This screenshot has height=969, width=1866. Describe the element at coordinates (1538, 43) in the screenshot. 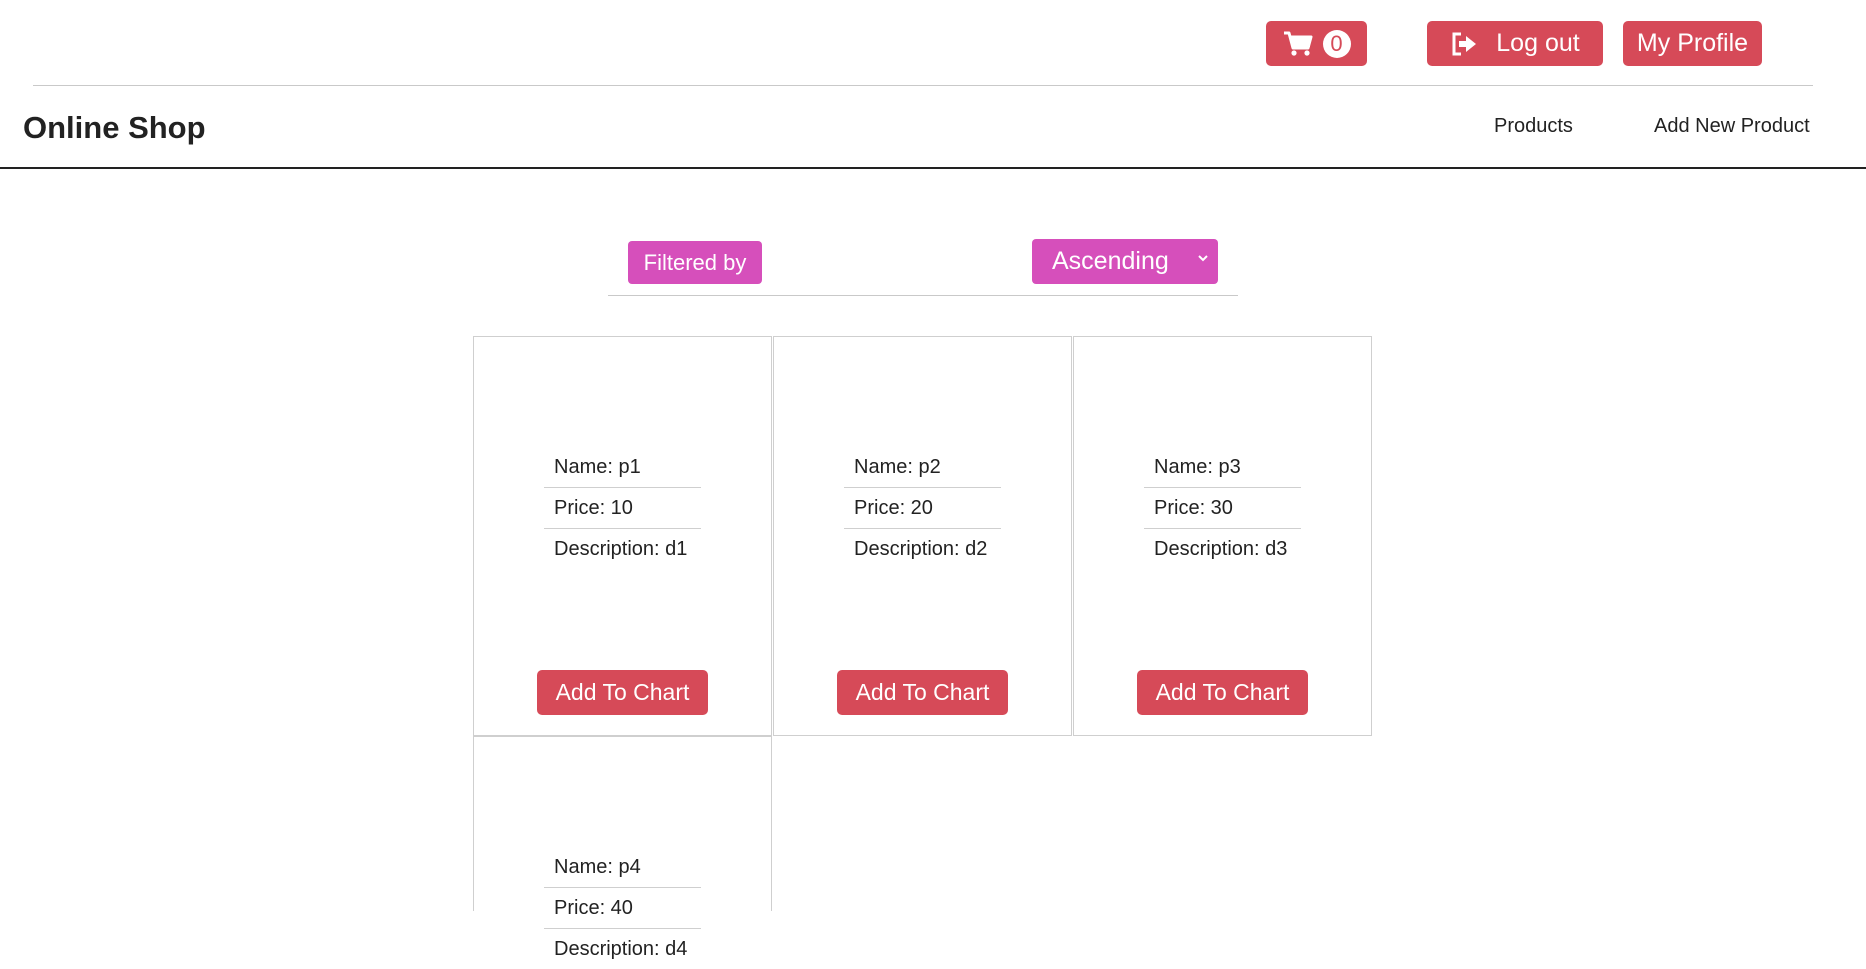

I see `logout-label: Log out` at that location.